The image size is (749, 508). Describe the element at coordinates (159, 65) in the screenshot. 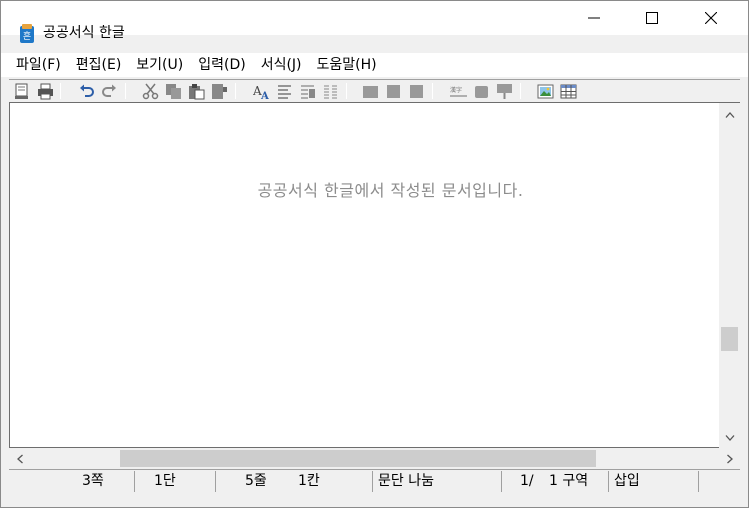

I see `menu-view: 보기(U)` at that location.